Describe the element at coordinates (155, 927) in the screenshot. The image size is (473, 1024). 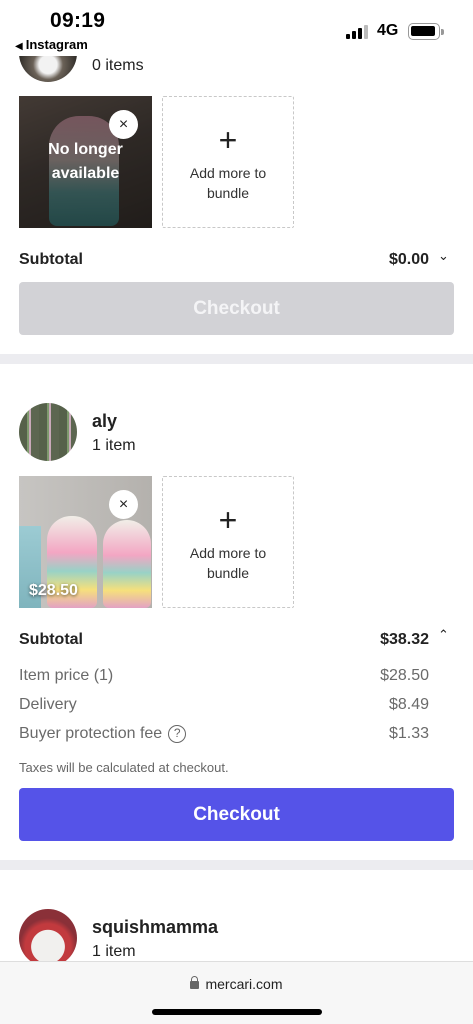
I see `seller-name: squishmamma` at that location.